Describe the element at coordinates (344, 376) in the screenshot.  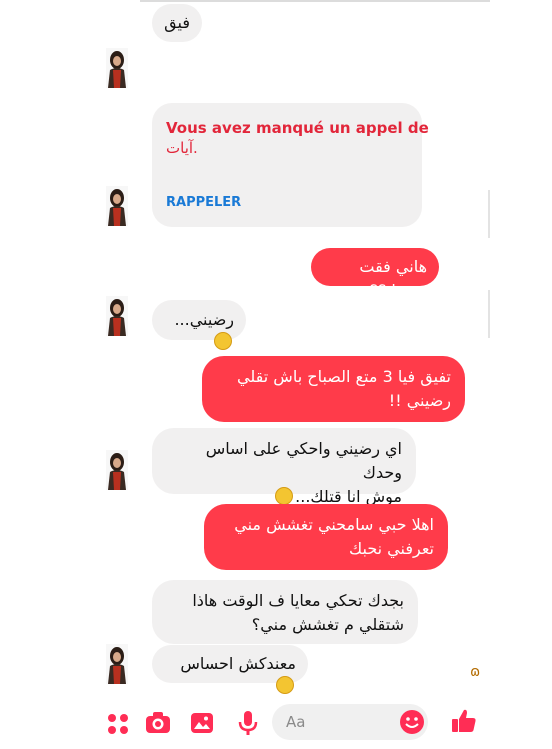
I see `message-line: تفيق فيا 3 متع الصباح باش تقلي` at that location.